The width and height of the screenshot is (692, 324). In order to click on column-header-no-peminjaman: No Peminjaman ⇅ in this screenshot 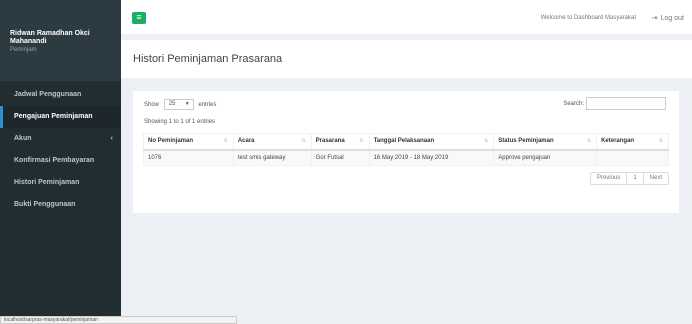, I will do `click(188, 142)`.